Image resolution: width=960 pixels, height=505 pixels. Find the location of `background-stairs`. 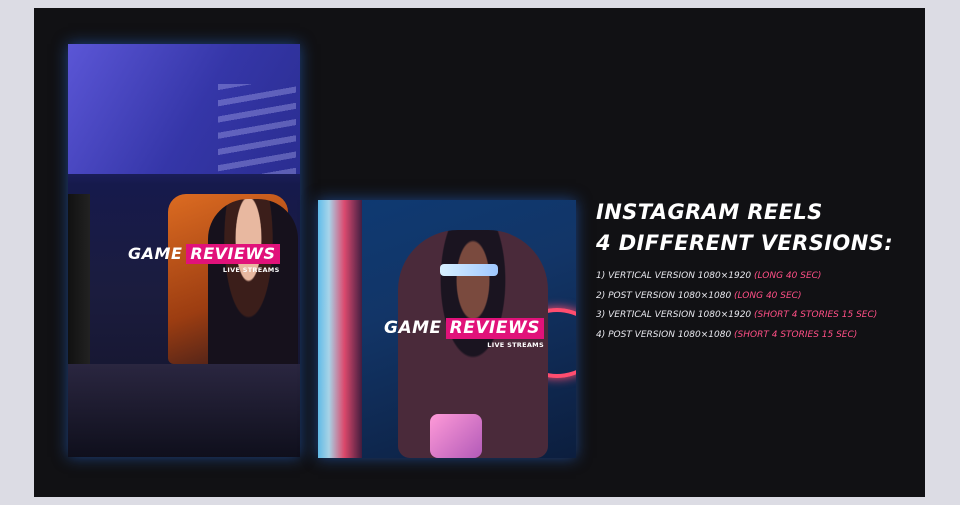

background-stairs is located at coordinates (257, 129).